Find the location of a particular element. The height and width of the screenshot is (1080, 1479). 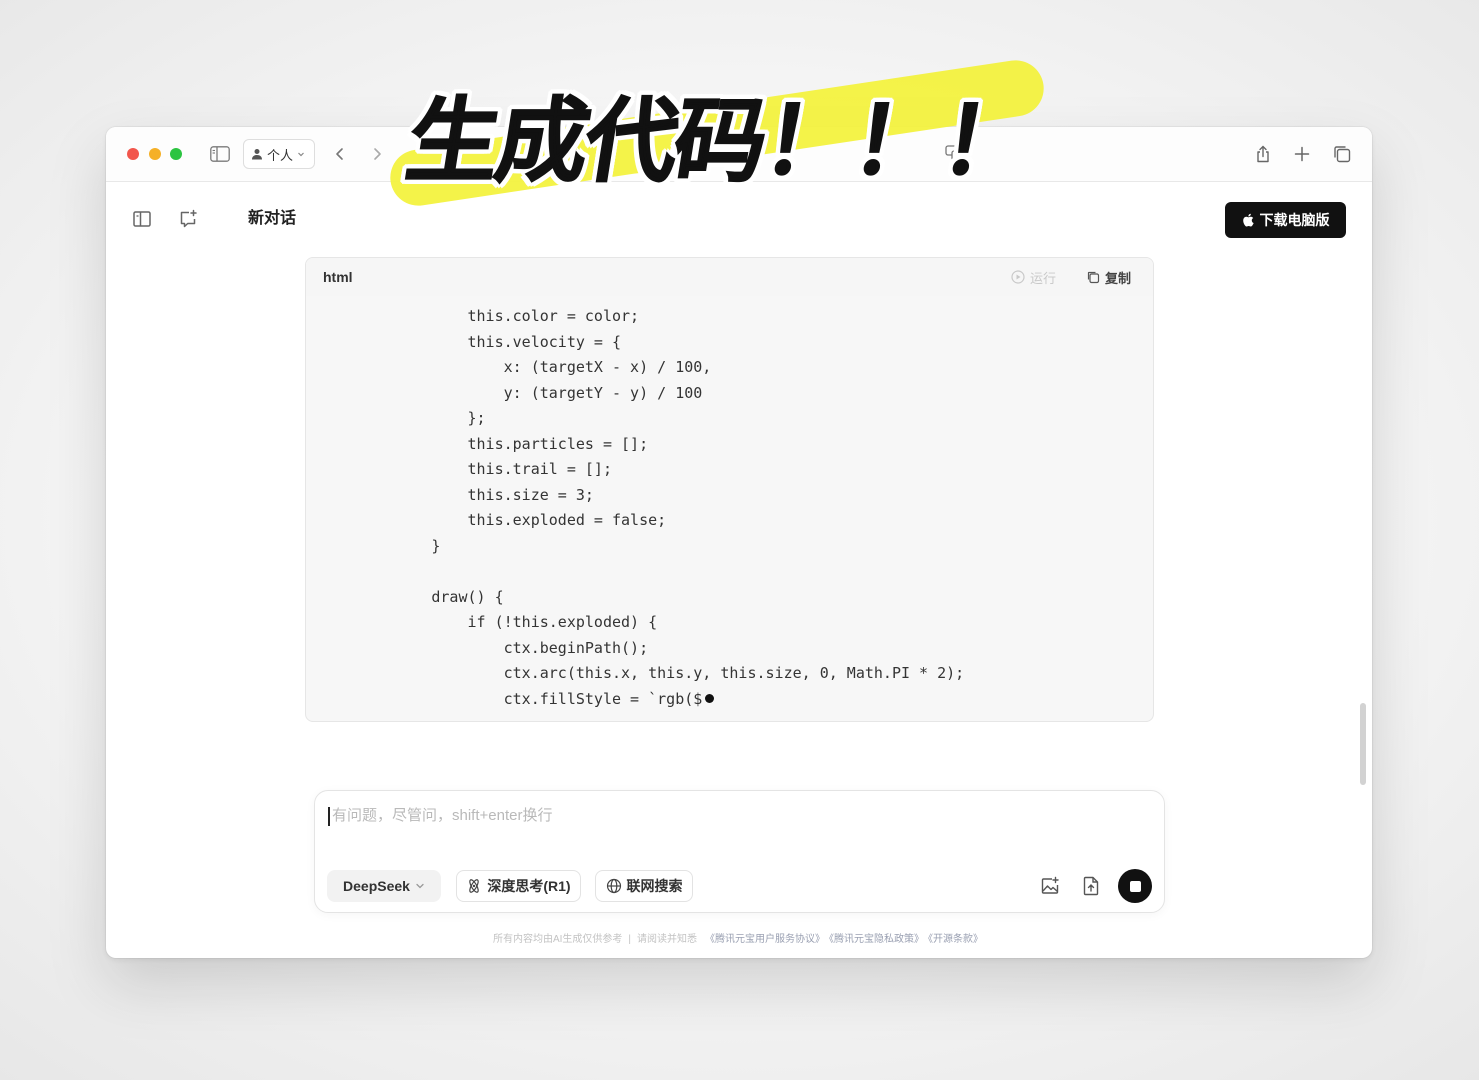

web-search-label: 联网搜索 is located at coordinates (654, 886).